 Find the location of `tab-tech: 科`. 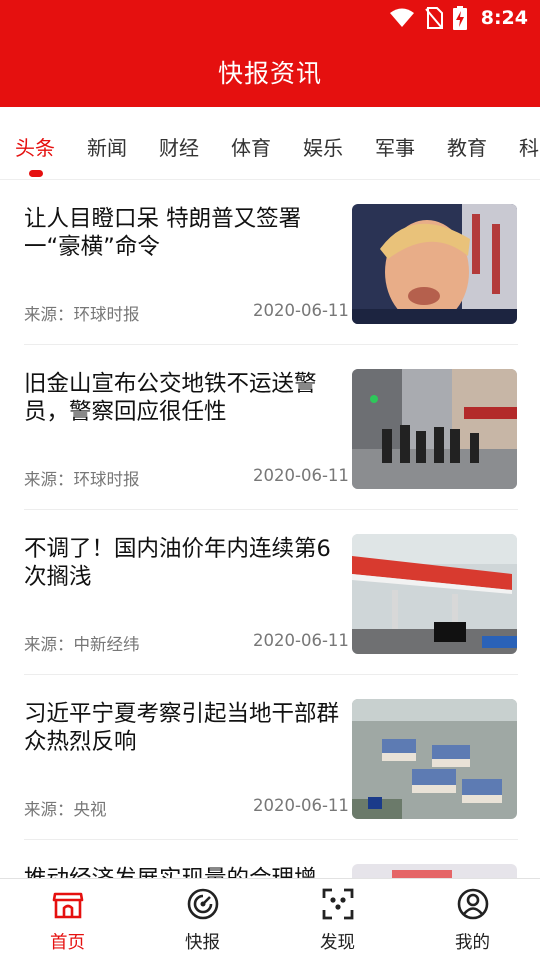

tab-tech: 科 is located at coordinates (529, 146).